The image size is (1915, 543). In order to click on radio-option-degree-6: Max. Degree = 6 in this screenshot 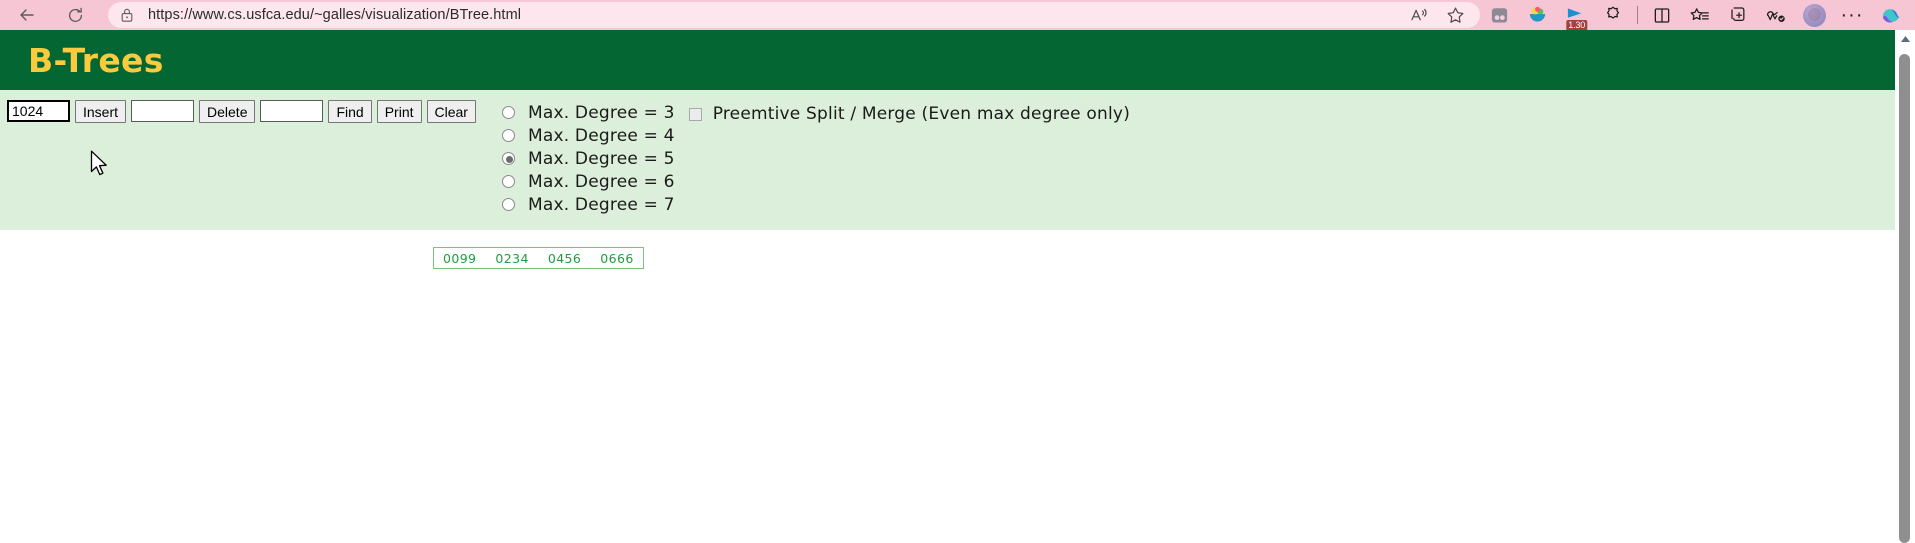, I will do `click(588, 181)`.